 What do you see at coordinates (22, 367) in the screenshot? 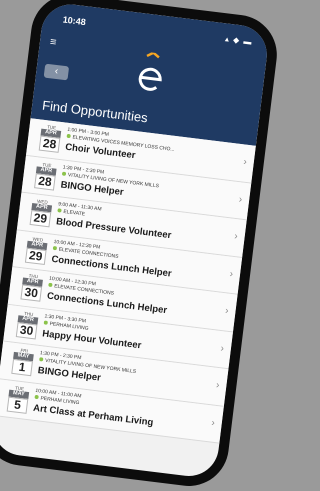
I see `date-day: 1` at bounding box center [22, 367].